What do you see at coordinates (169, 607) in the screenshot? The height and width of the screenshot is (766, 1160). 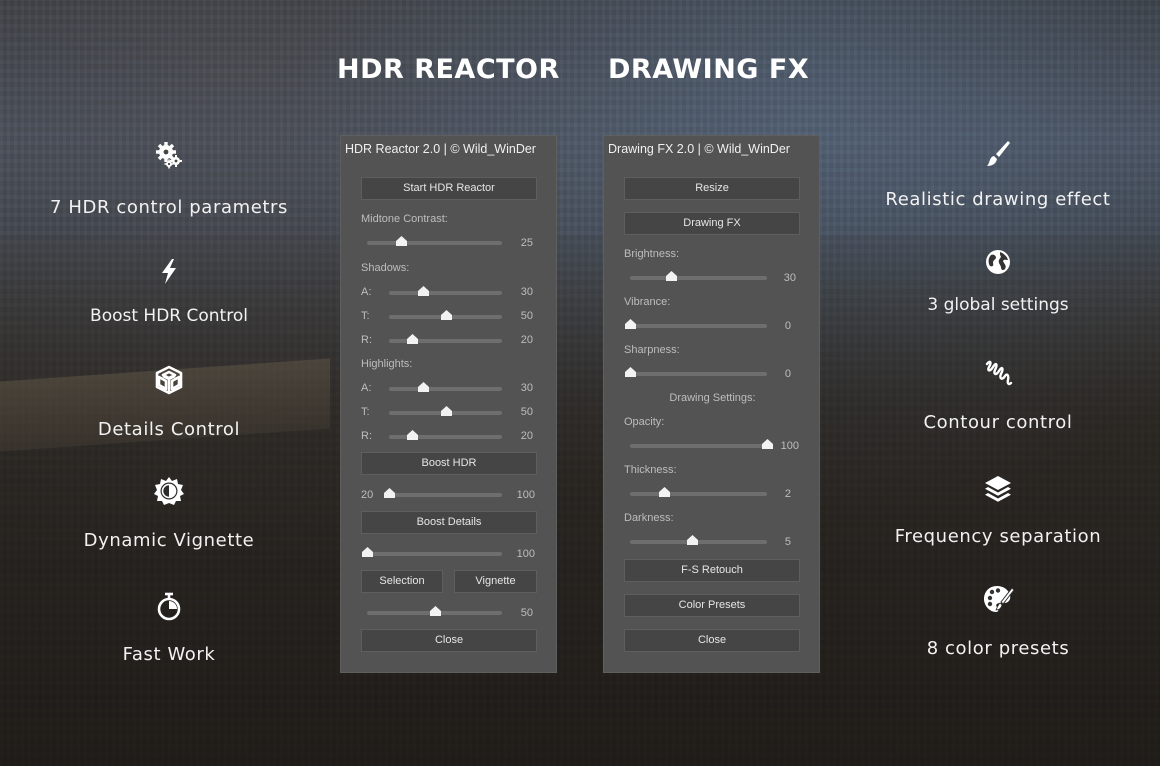 I see `stopwatch-icon` at bounding box center [169, 607].